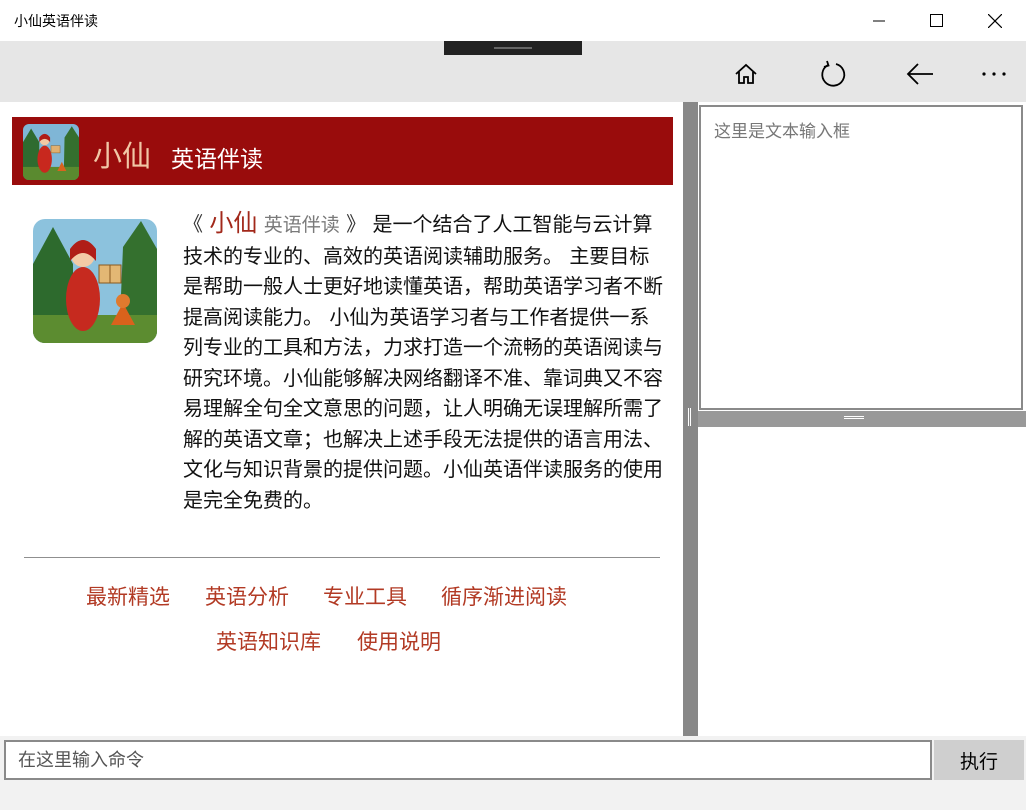  Describe the element at coordinates (399, 641) in the screenshot. I see `nav-link-help: 使用说明` at that location.